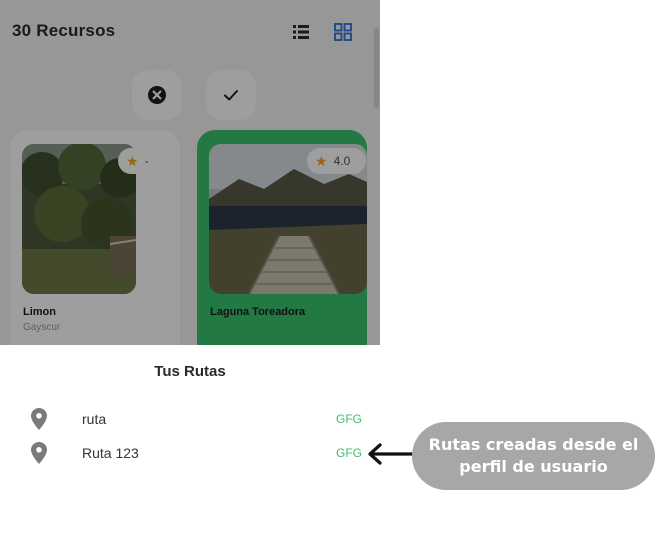 The image size is (662, 558). I want to click on resource-card-laguna-toreadora: ★ 4.0 Laguna Toreadora, so click(282, 245).